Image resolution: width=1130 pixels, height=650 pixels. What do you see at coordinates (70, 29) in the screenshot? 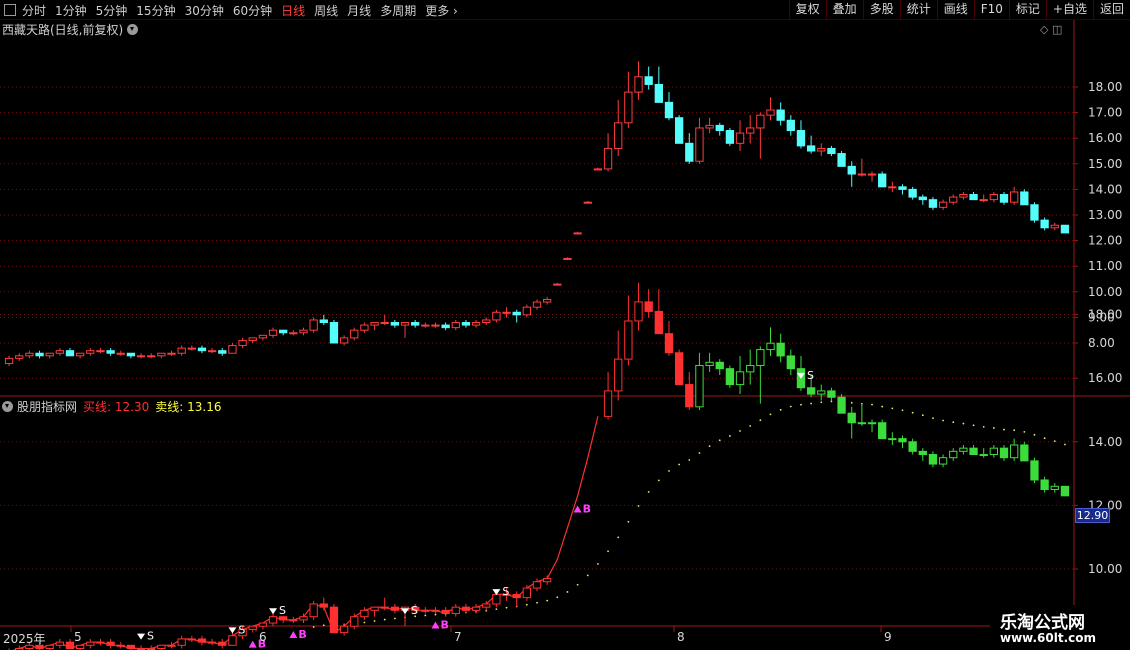
I see `main-chart-title: 西藏天路(日线,前复权)` at bounding box center [70, 29].